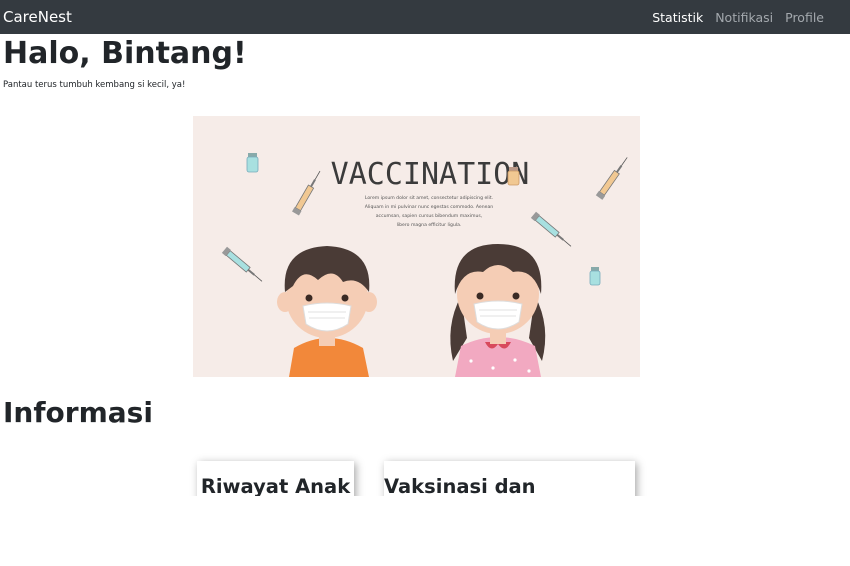 The width and height of the screenshot is (850, 566). Describe the element at coordinates (744, 17) in the screenshot. I see `nav-notifikasi: Notifikasi` at that location.